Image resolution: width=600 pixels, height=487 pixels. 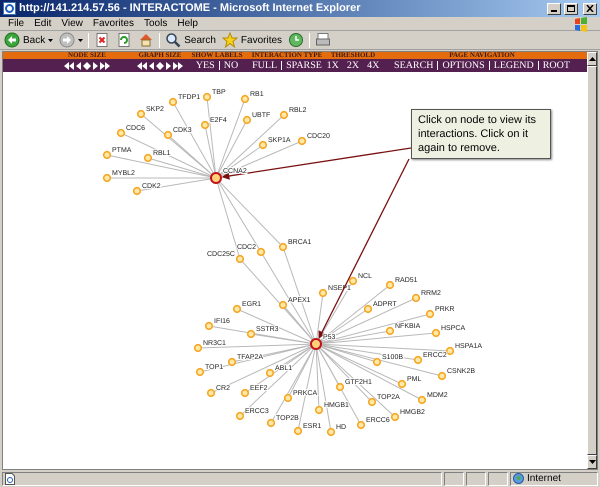 What do you see at coordinates (16, 23) in the screenshot?
I see `menu-item: File` at bounding box center [16, 23].